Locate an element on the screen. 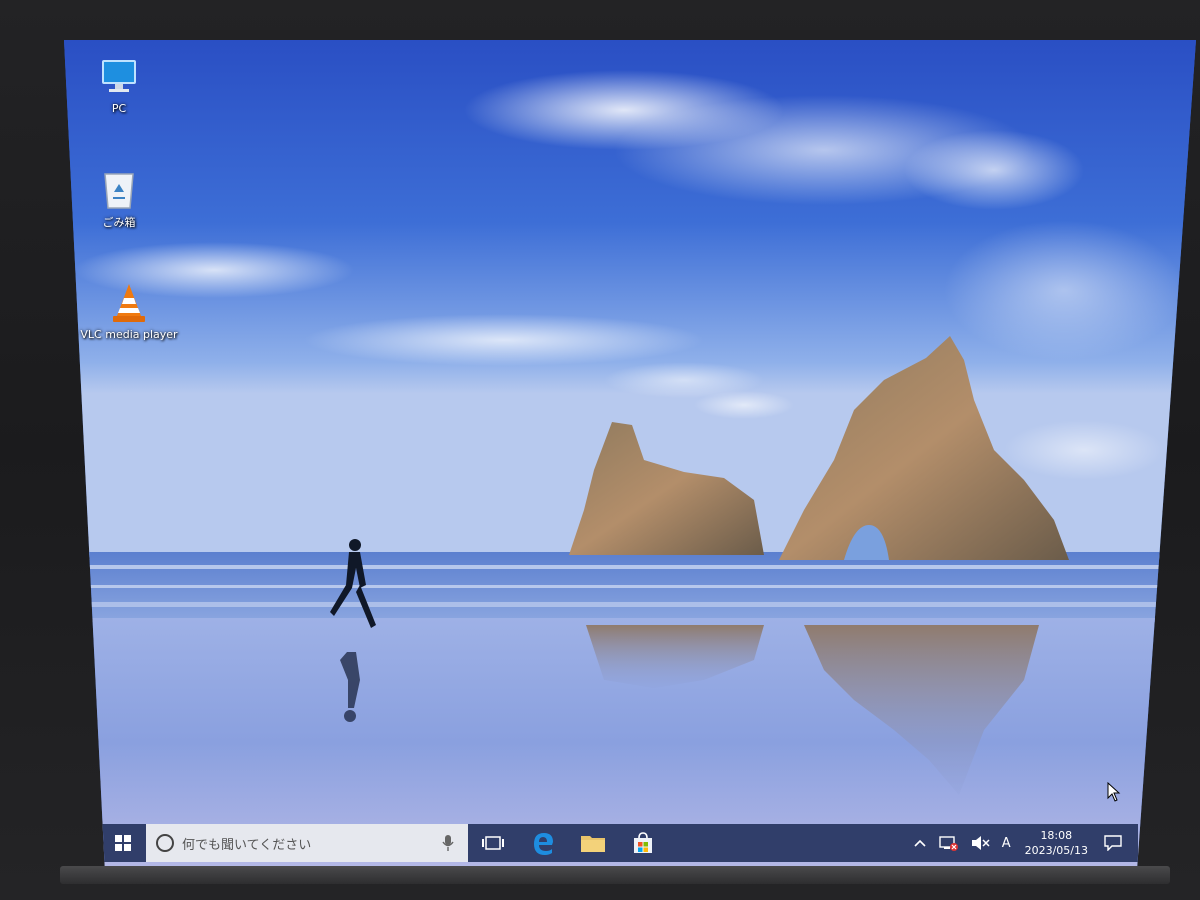  desktop-icon-label: VLC media player is located at coordinates (129, 334).